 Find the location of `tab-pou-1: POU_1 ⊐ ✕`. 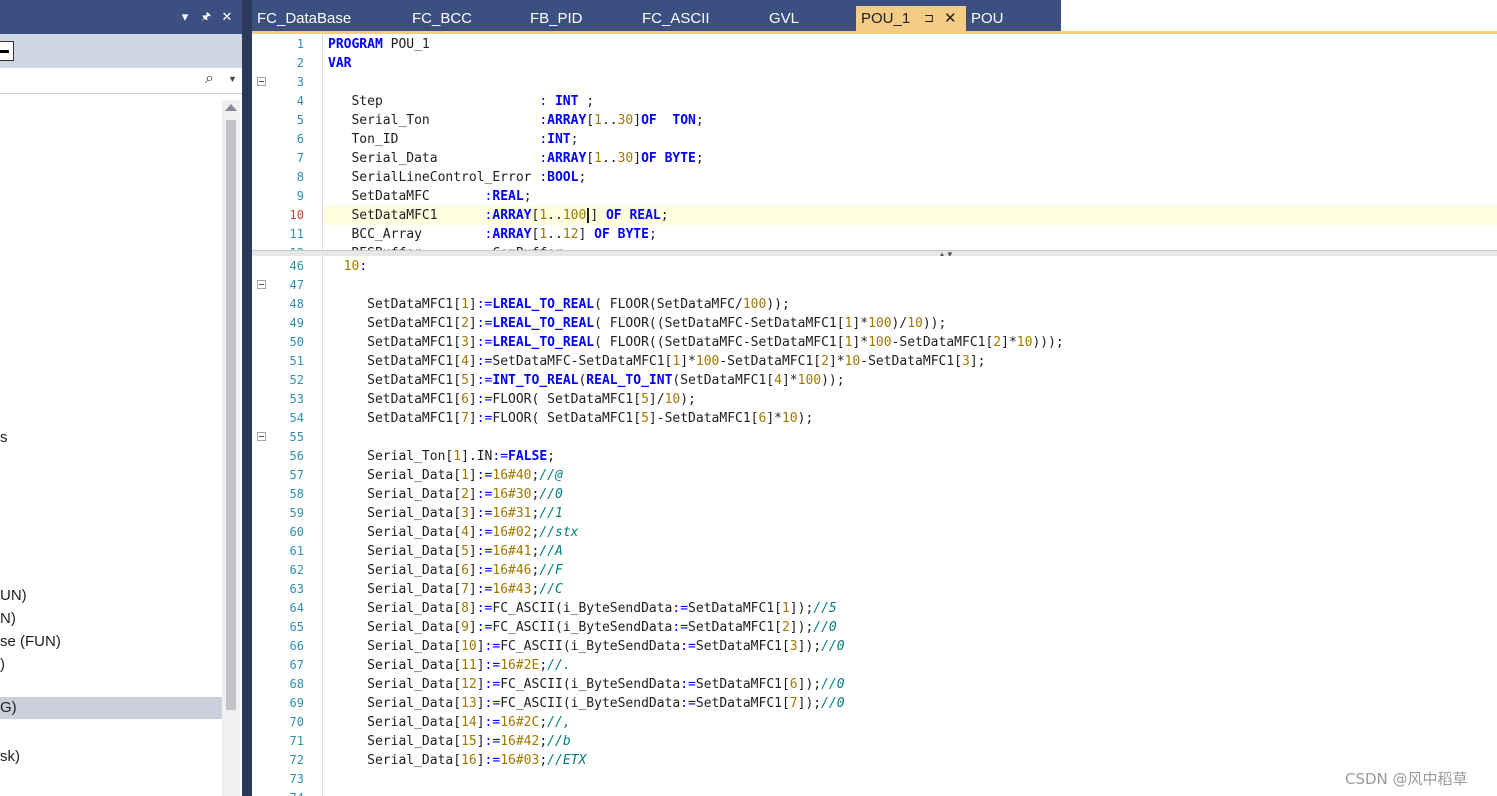

tab-pou-1: POU_1 ⊐ ✕ is located at coordinates (911, 18).